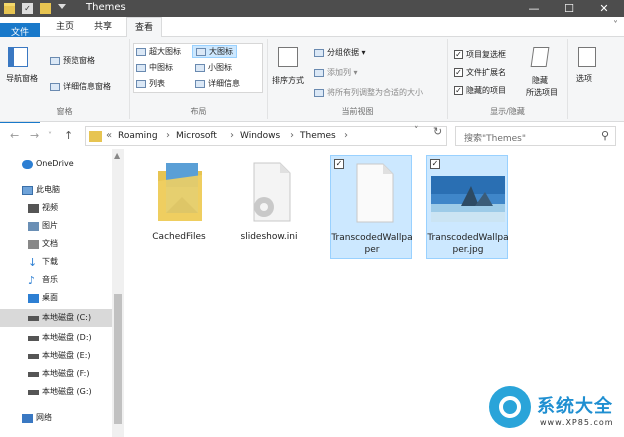 The height and width of the screenshot is (437, 624). Describe the element at coordinates (480, 72) in the screenshot. I see `file-extensions-toggle: ✓ 文件扩展名` at that location.